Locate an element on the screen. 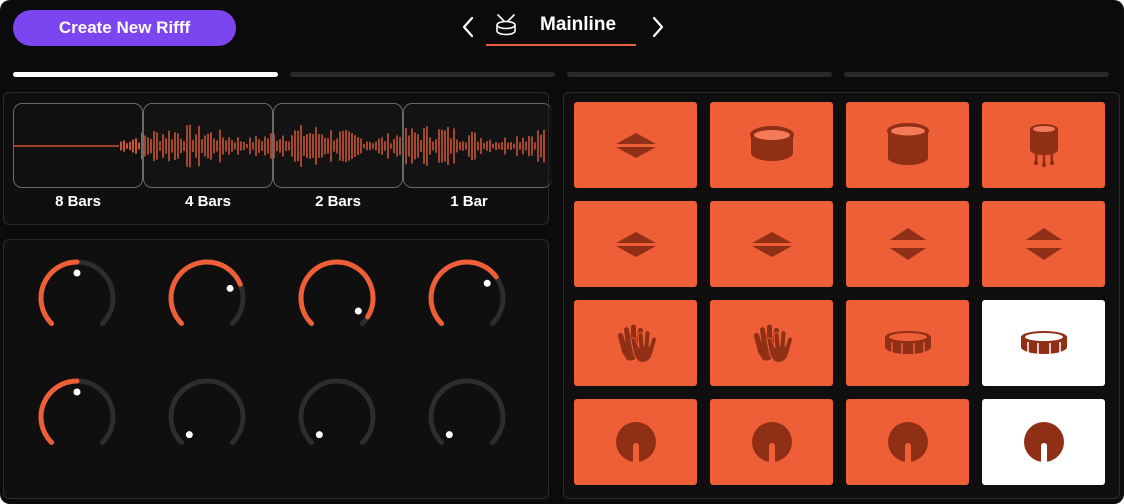 This screenshot has height=504, width=1124. knob-bounce is located at coordinates (77, 424).